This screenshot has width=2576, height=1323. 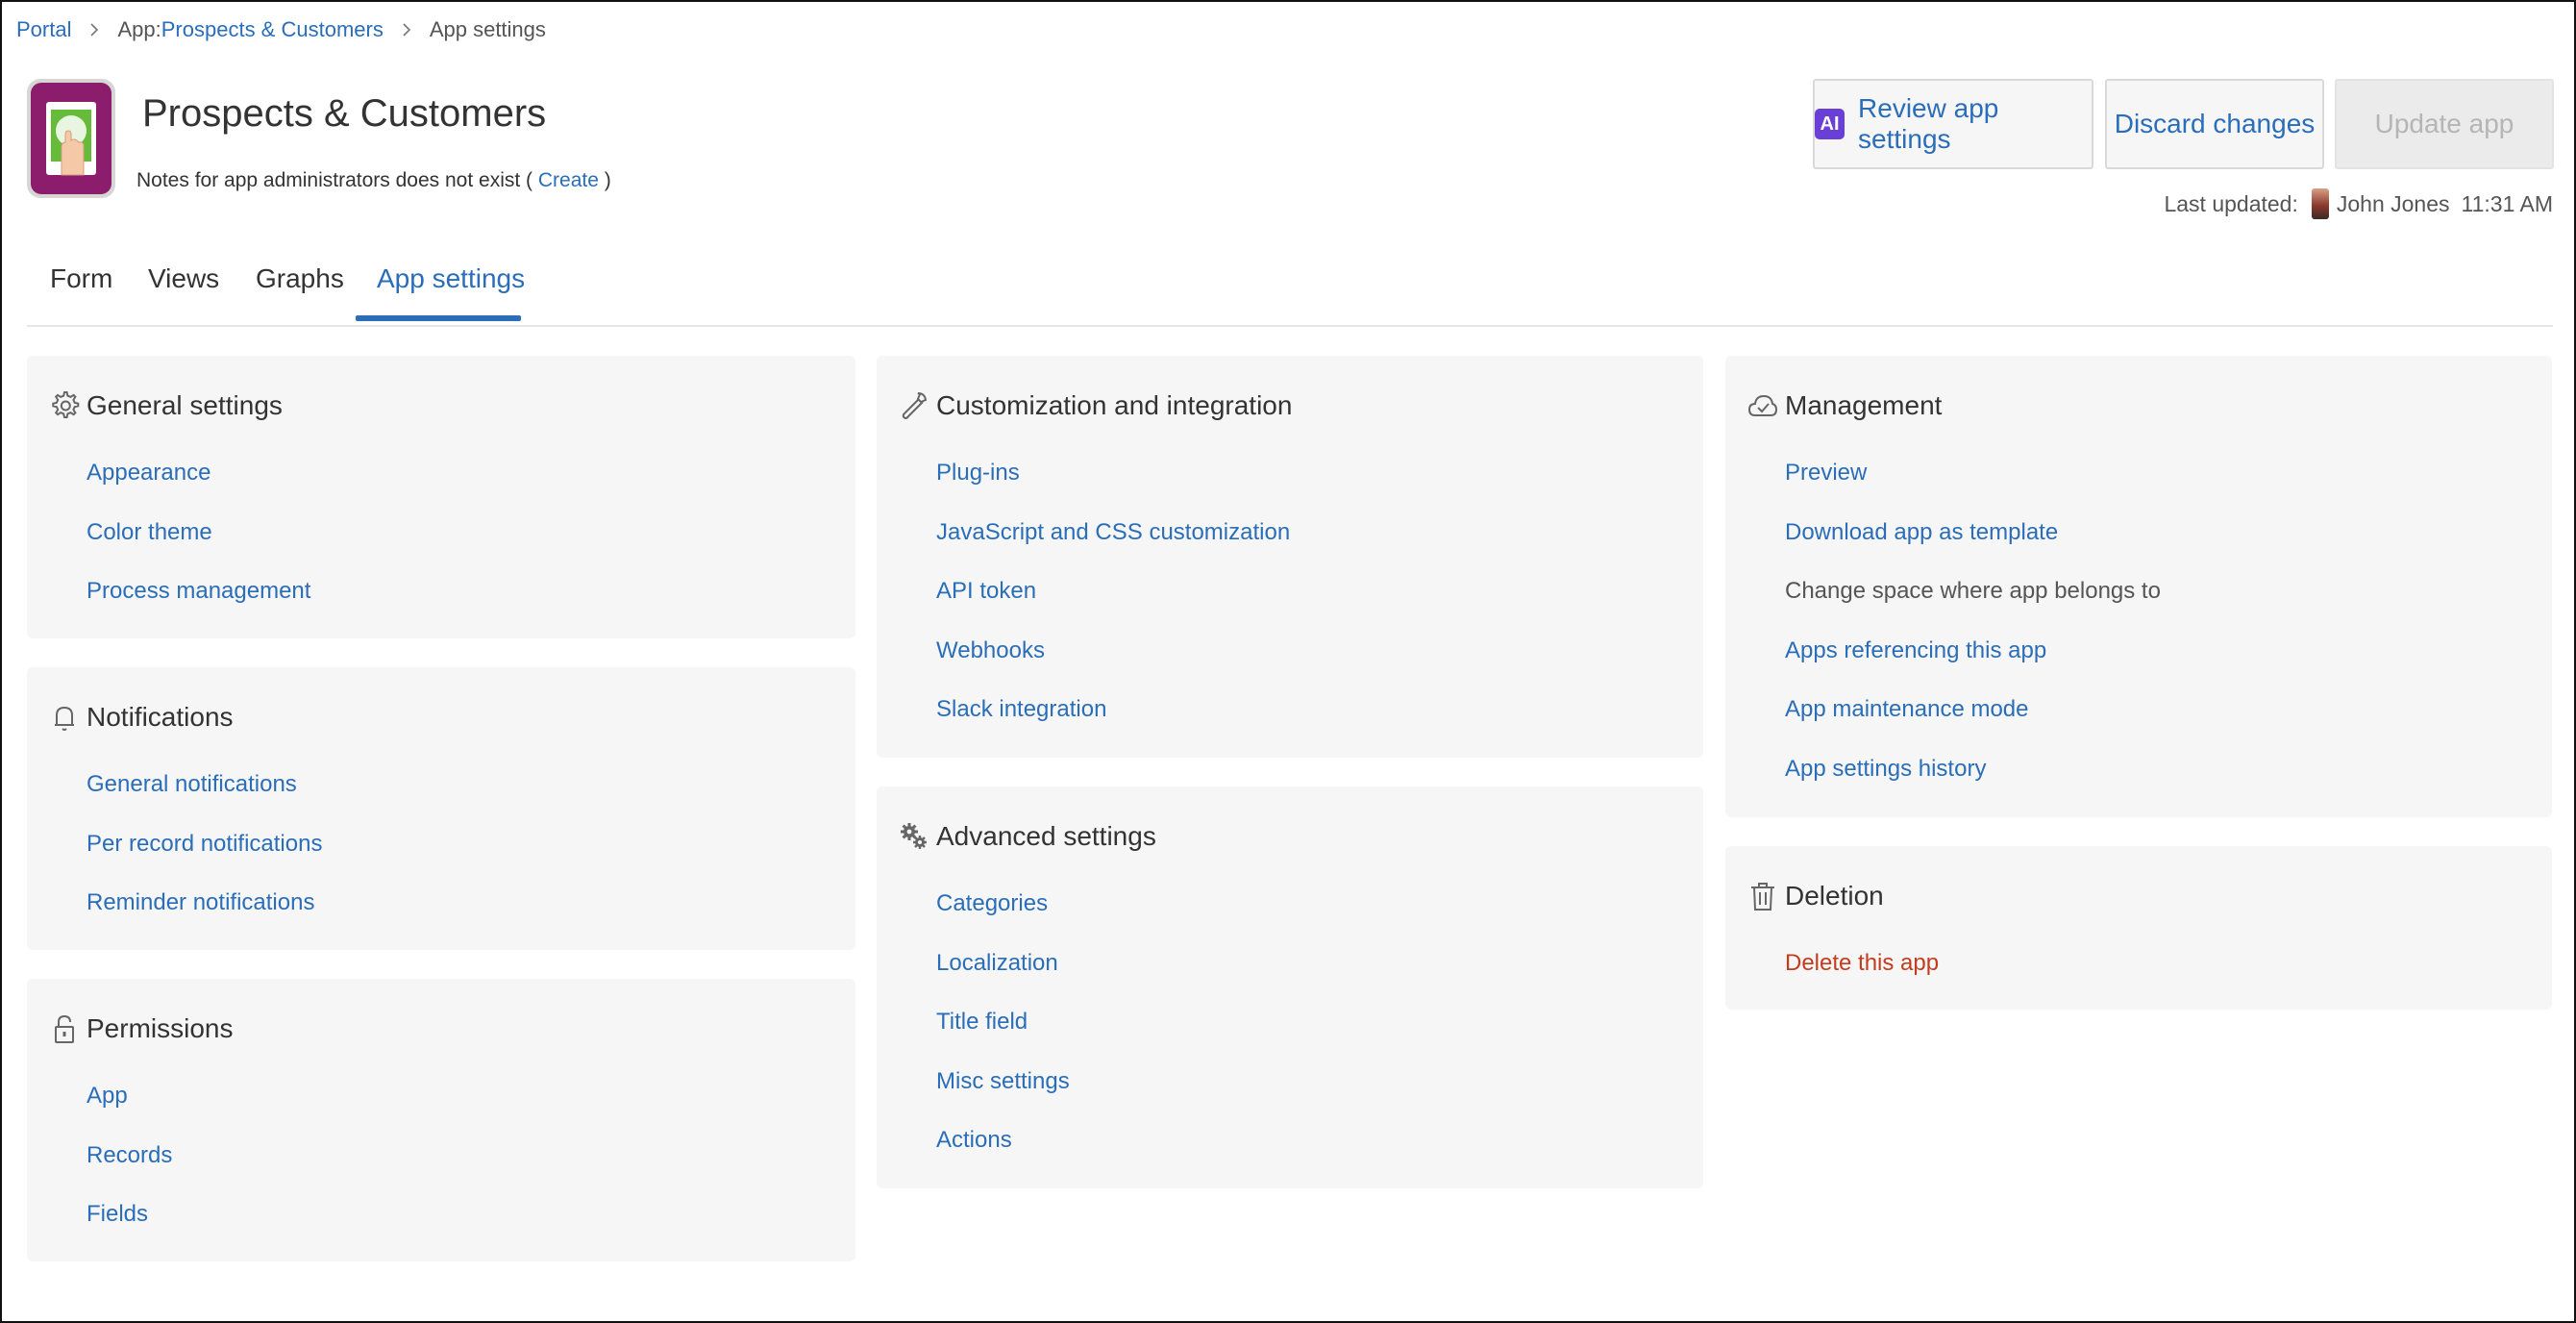 I want to click on gear-icon, so click(x=64, y=406).